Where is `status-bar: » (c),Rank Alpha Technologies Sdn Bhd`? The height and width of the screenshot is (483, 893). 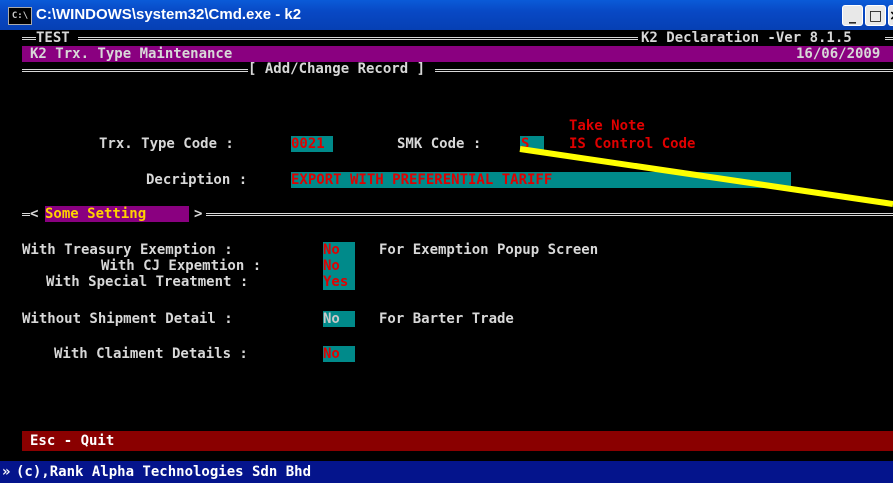 status-bar: » (c),Rank Alpha Technologies Sdn Bhd is located at coordinates (446, 472).